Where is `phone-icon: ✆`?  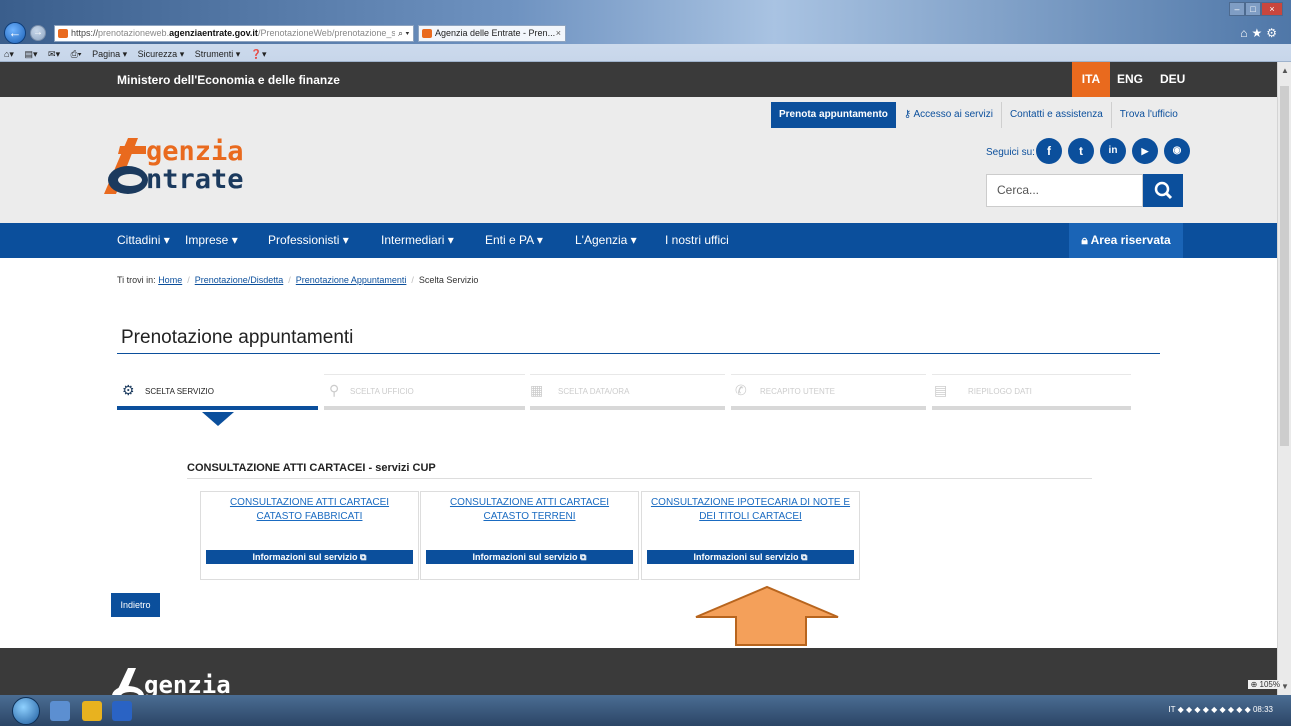
phone-icon: ✆ is located at coordinates (741, 390).